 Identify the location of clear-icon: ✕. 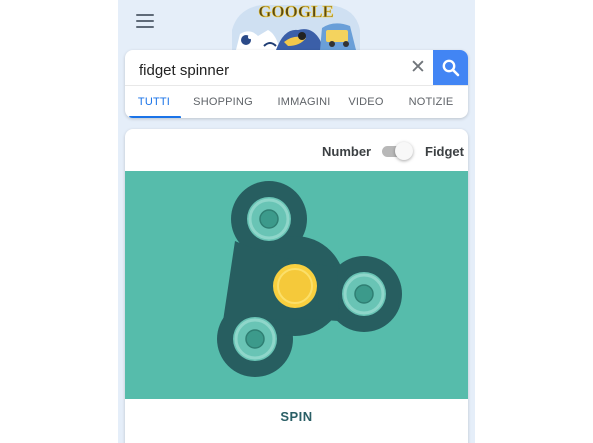
(418, 68).